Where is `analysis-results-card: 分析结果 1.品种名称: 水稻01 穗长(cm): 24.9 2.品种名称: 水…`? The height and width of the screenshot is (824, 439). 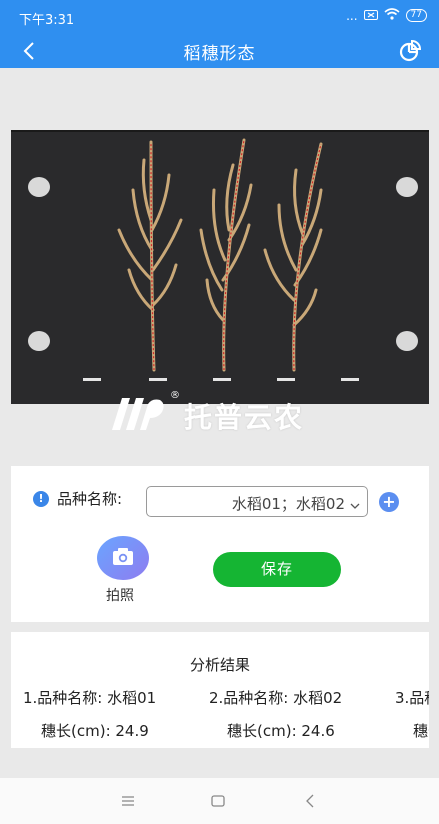 analysis-results-card: 分析结果 1.品种名称: 水稻01 穗长(cm): 24.9 2.品种名称: 水… is located at coordinates (220, 690).